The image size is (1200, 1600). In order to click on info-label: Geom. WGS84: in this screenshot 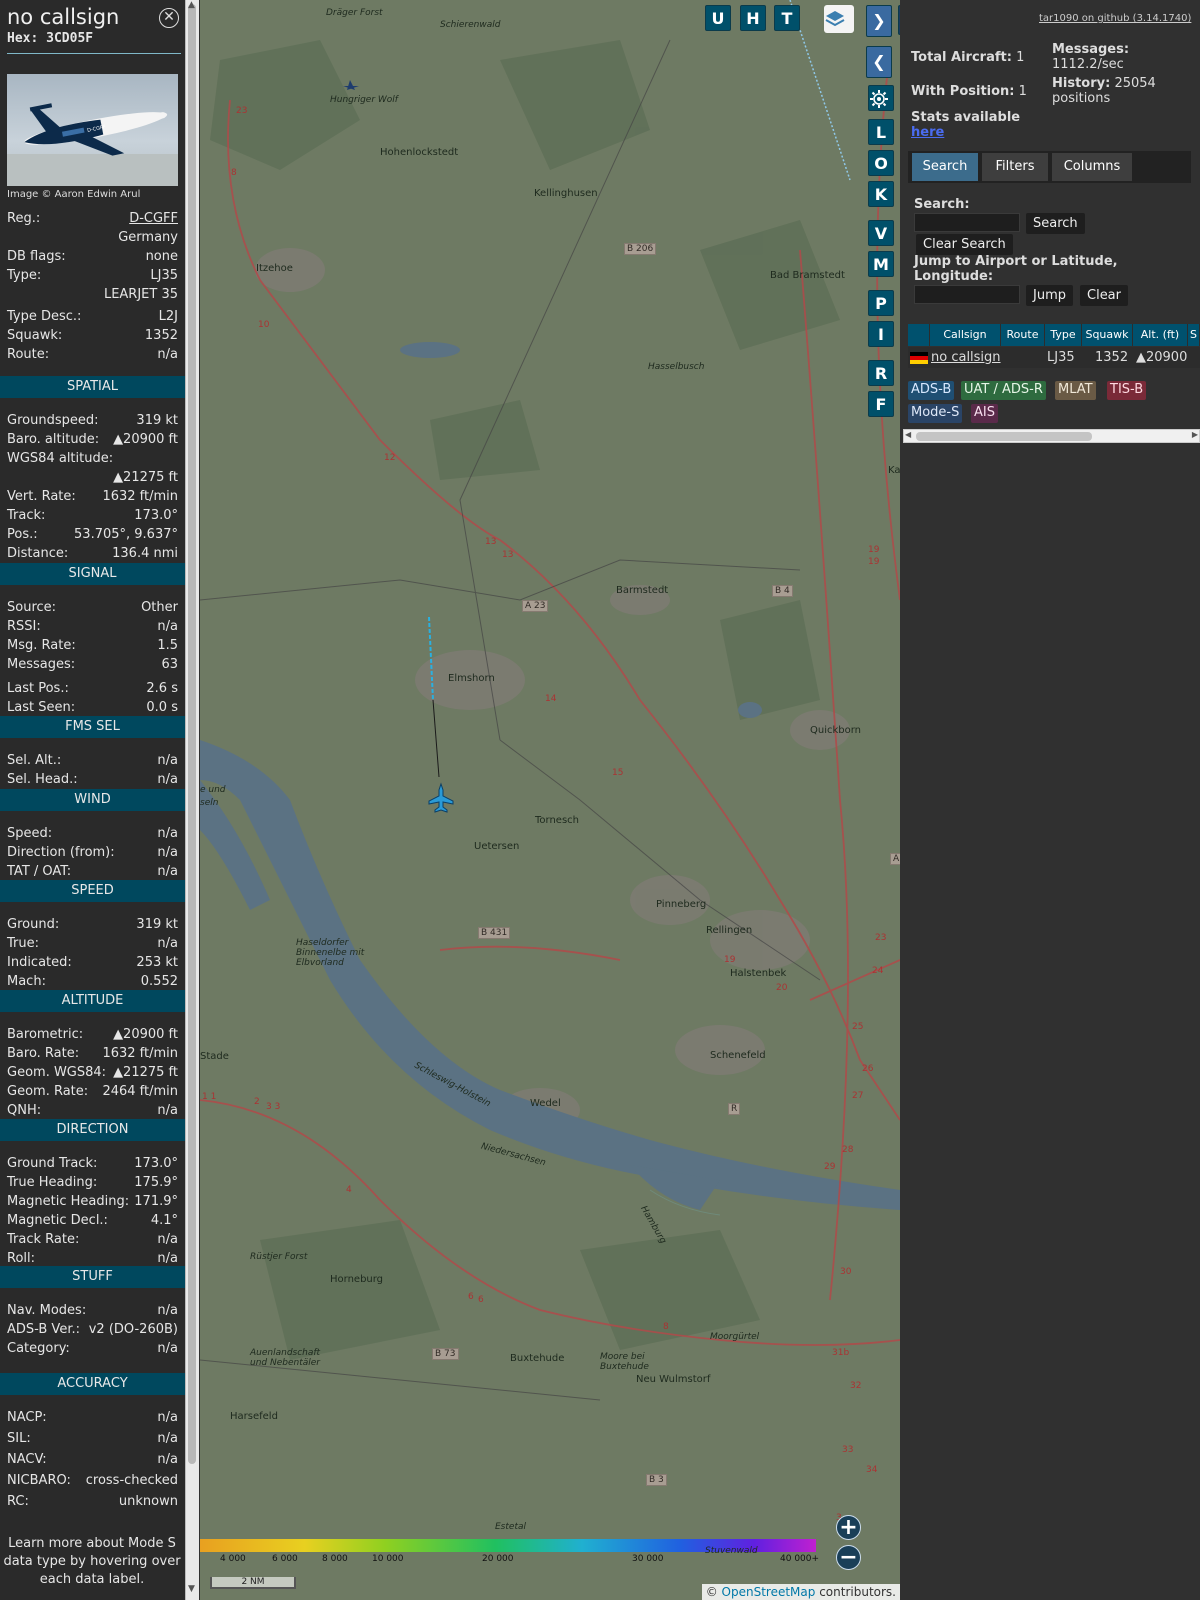, I will do `click(56, 1072)`.